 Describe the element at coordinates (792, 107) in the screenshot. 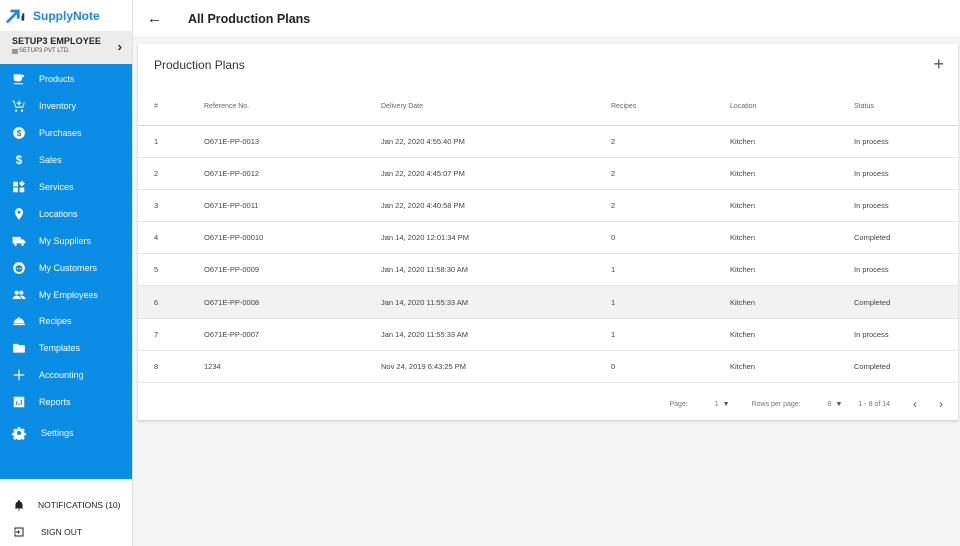

I see `column-header-location: Location` at that location.